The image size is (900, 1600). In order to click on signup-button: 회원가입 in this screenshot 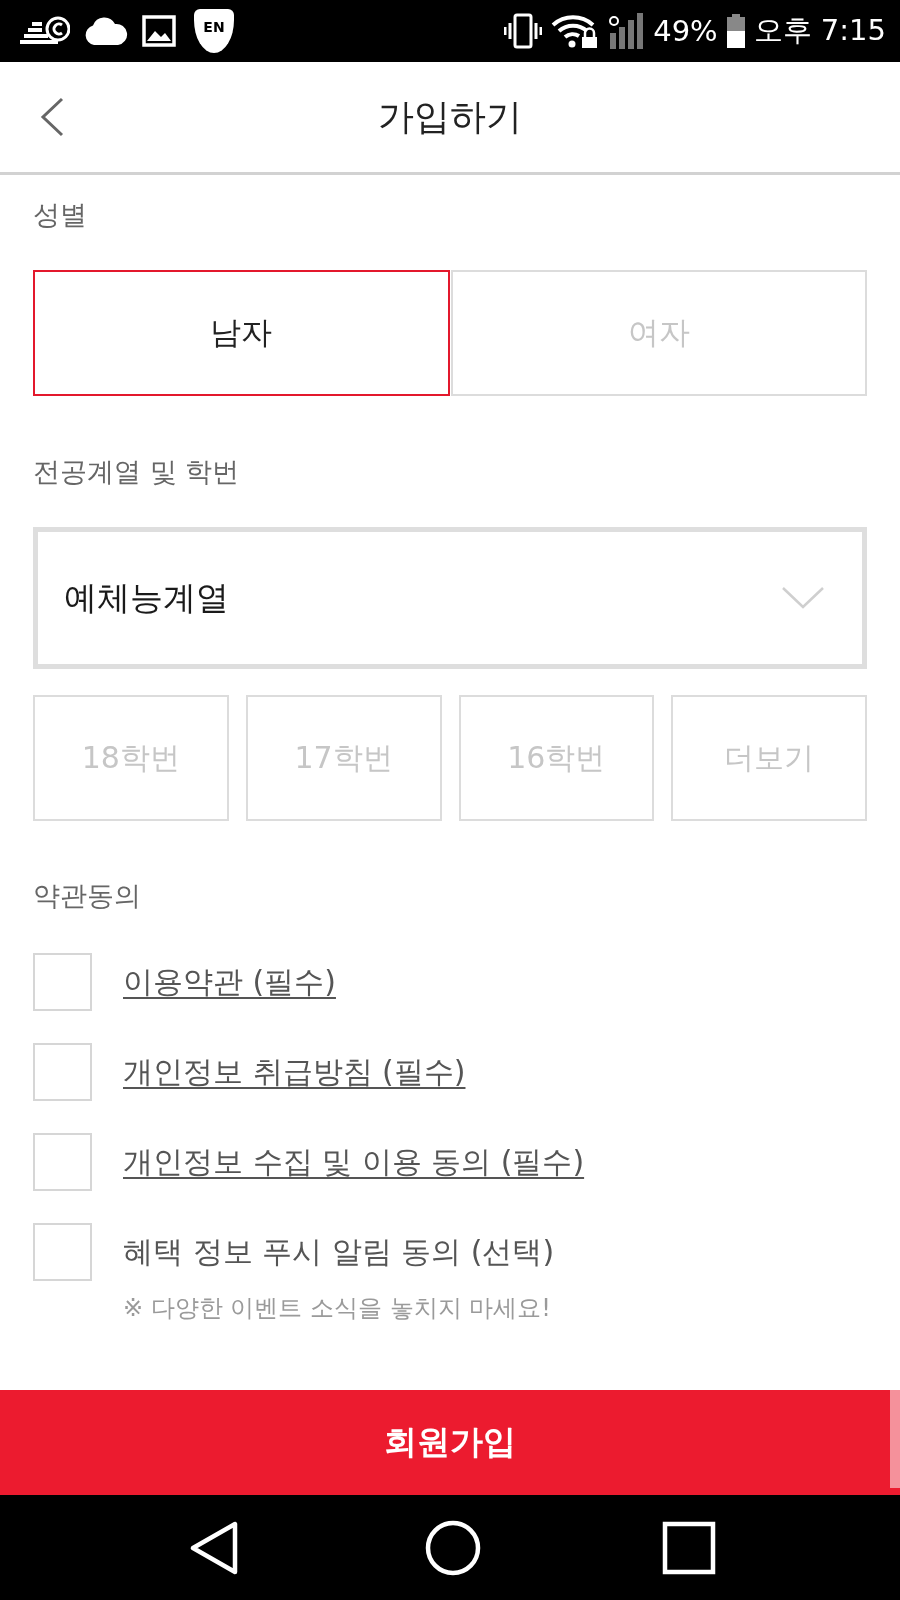, I will do `click(450, 1442)`.